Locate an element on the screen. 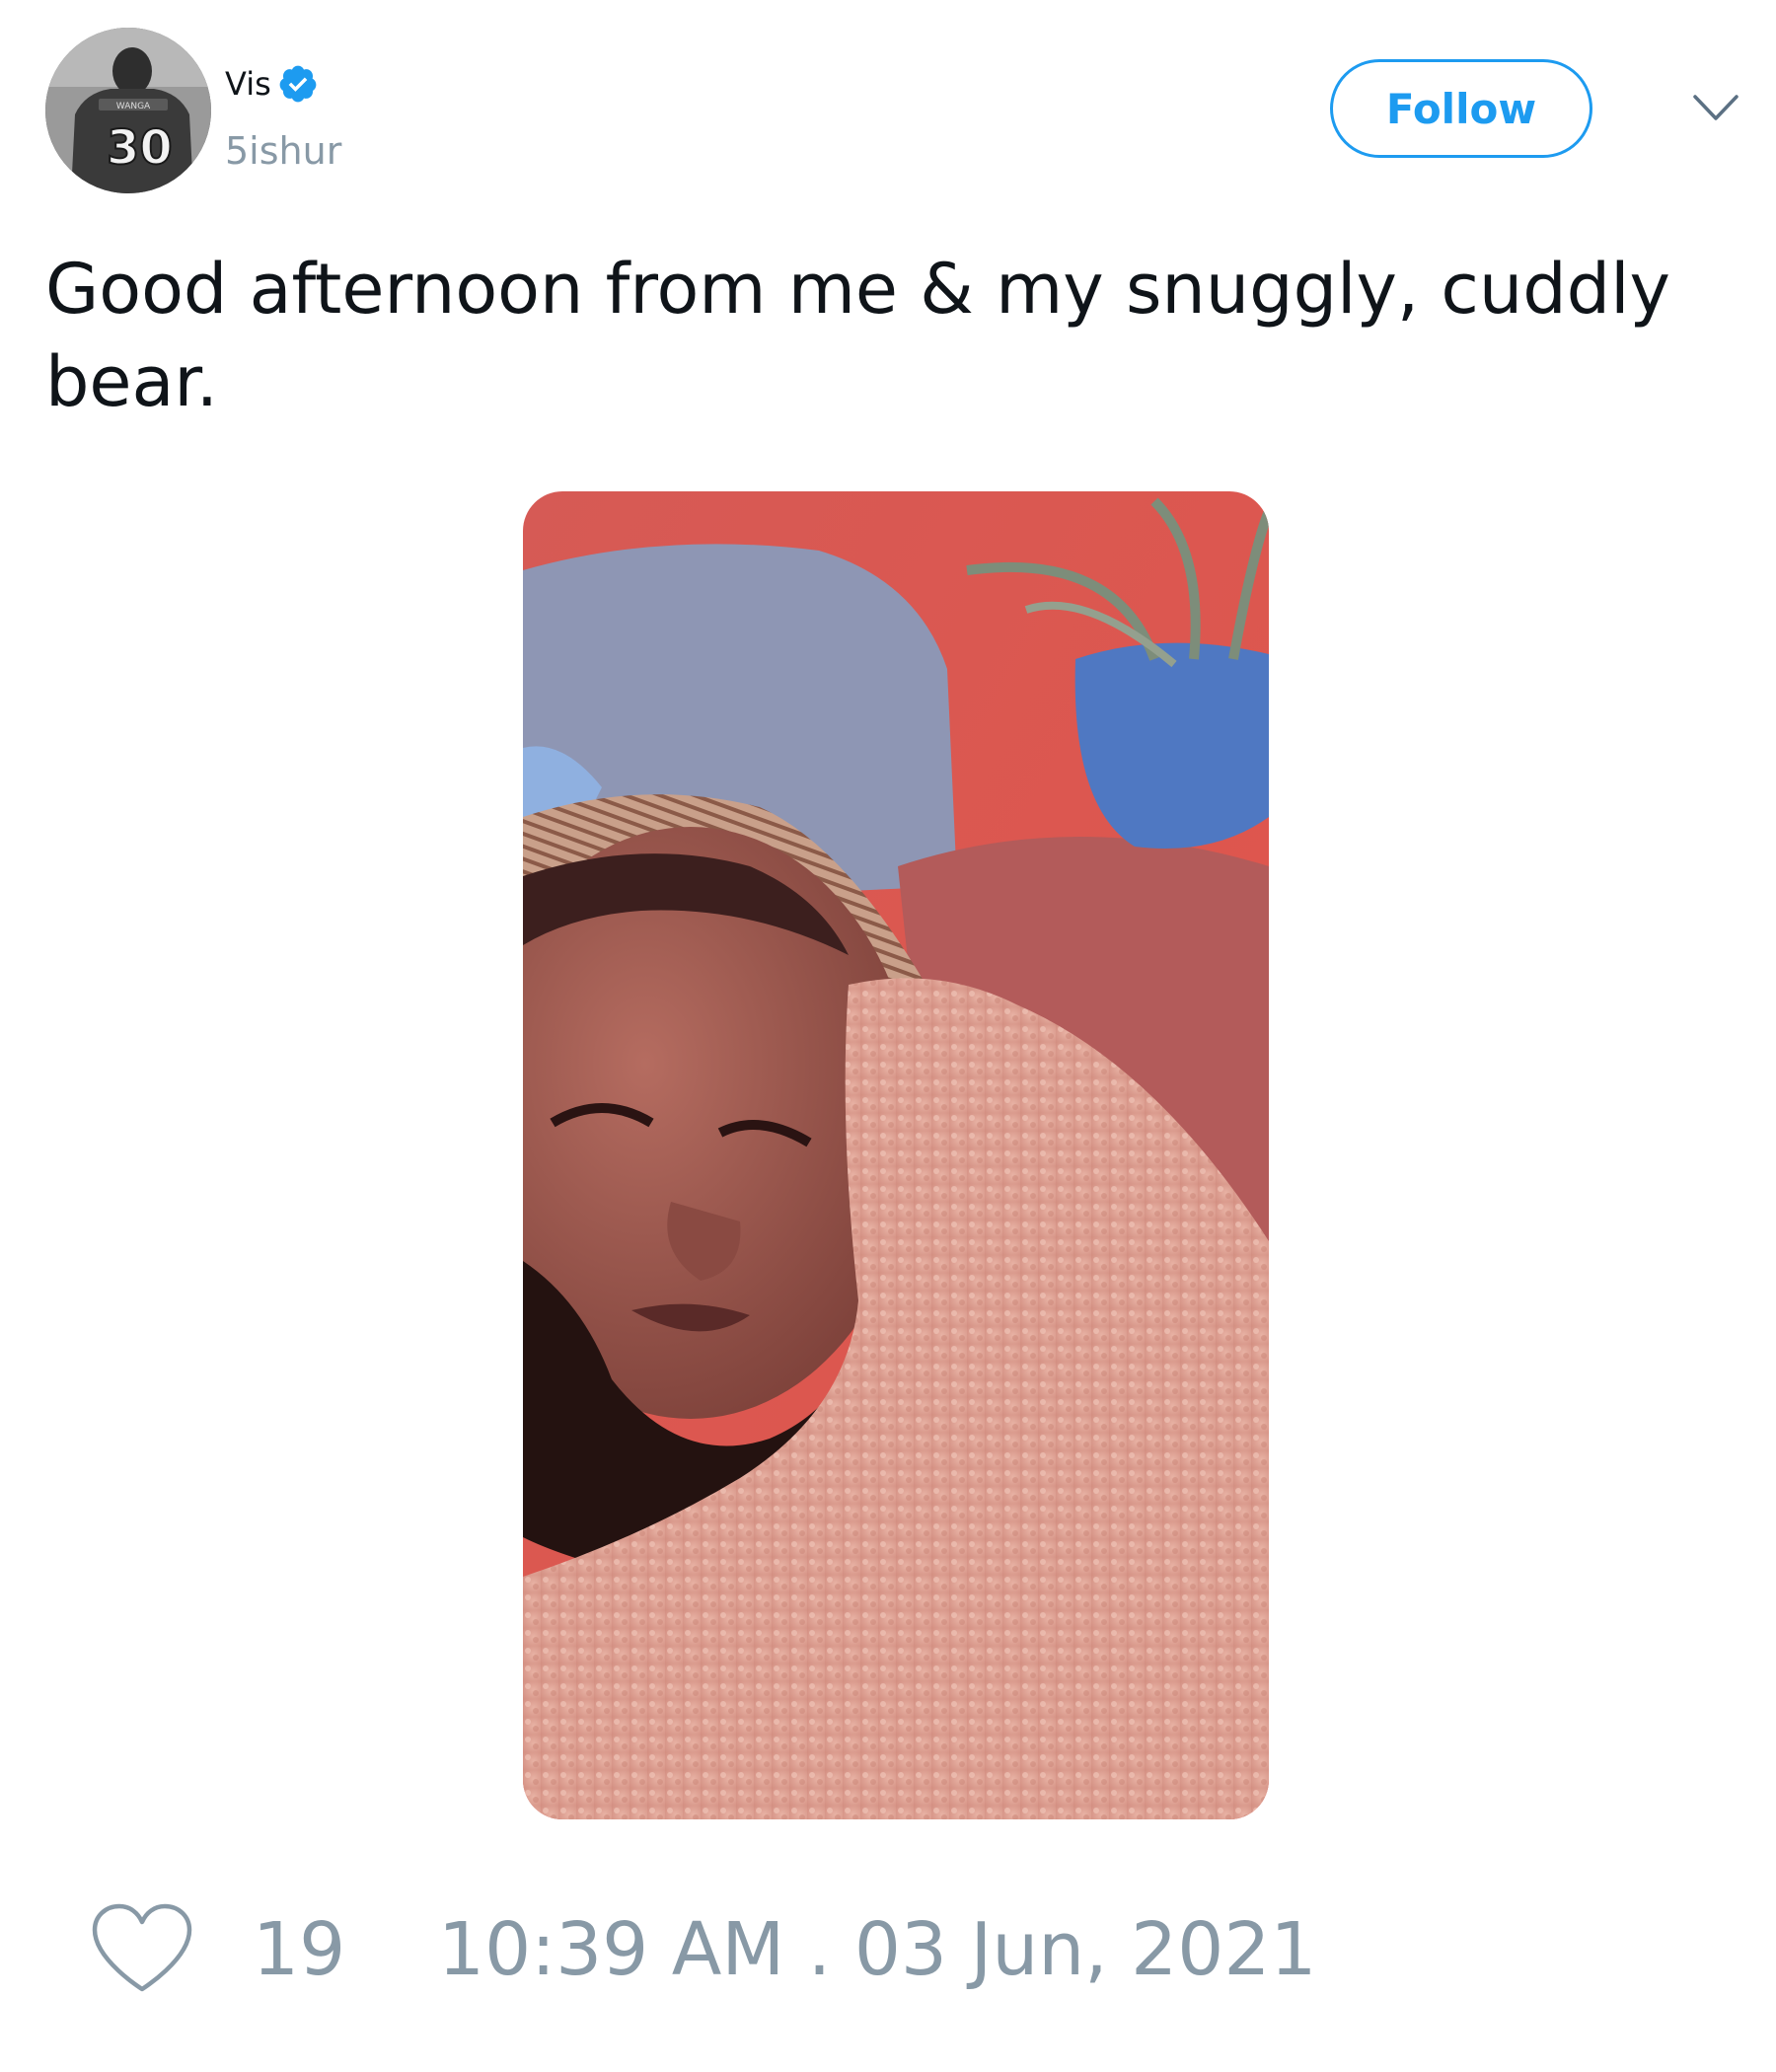 The width and height of the screenshot is (1776, 2072). tweet-timestamp: 10:39 AM . 03 Jun, 2021 is located at coordinates (877, 1950).